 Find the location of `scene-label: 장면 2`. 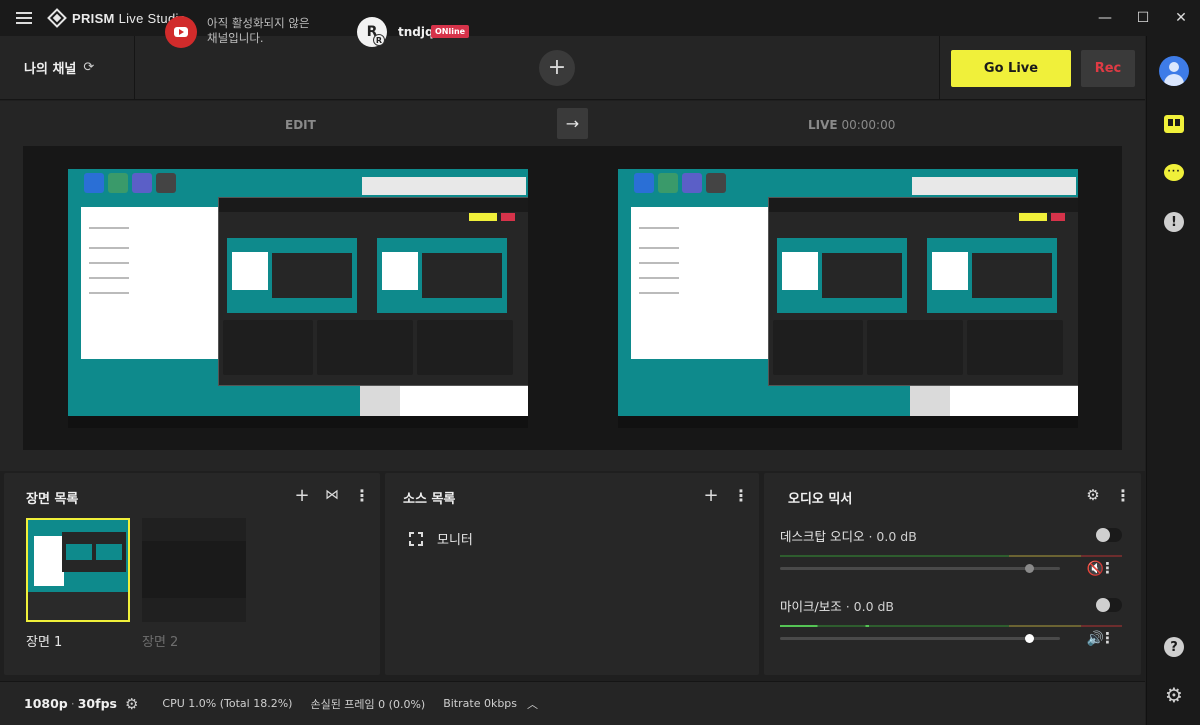

scene-label: 장면 2 is located at coordinates (160, 640).